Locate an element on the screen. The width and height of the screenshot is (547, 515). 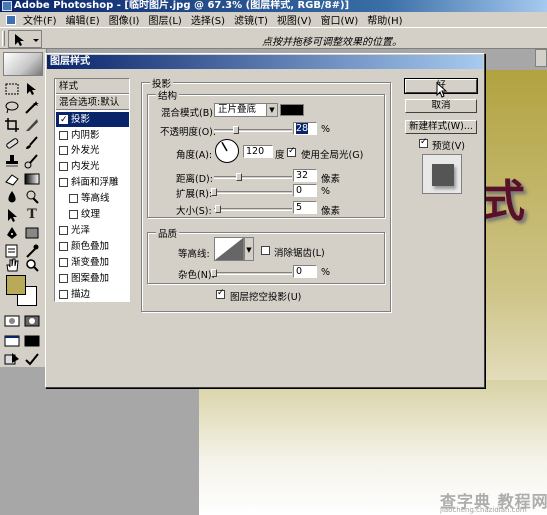
magic-wand-tool-icon is located at coordinates (32, 107).